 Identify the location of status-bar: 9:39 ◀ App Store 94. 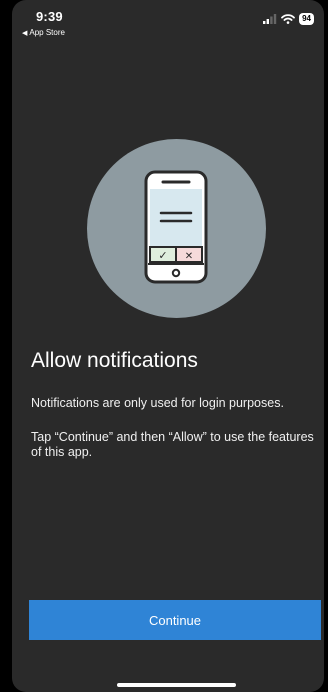
(164, 25).